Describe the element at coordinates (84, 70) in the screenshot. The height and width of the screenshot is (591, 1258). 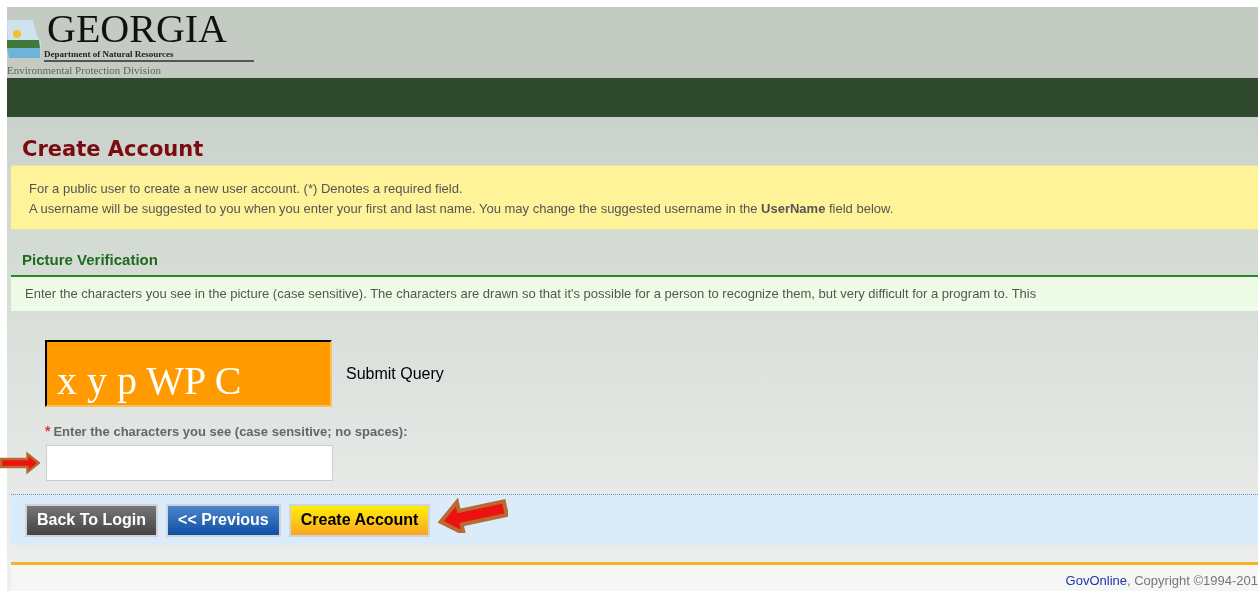
I see `logo-division: Environmental Protection Division` at that location.